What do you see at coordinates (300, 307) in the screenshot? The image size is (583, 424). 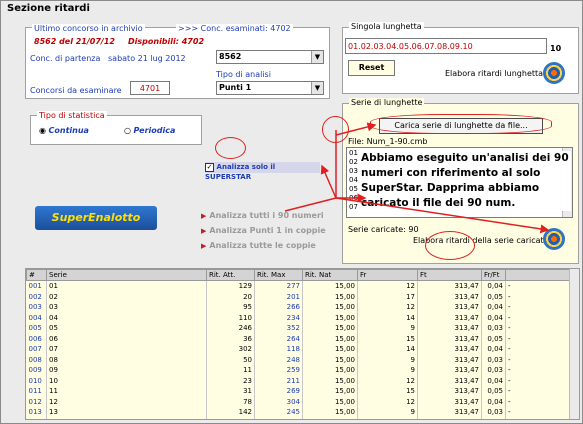 I see `table-row: 003 03 95 266 15,00 12 313,47 0,04-` at bounding box center [300, 307].